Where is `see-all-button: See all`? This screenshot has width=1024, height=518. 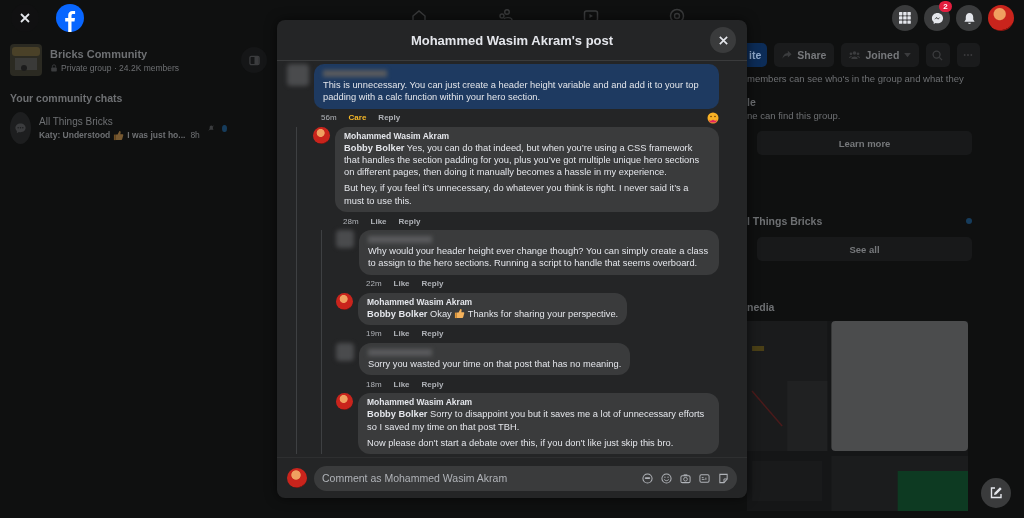
see-all-button: See all is located at coordinates (864, 249).